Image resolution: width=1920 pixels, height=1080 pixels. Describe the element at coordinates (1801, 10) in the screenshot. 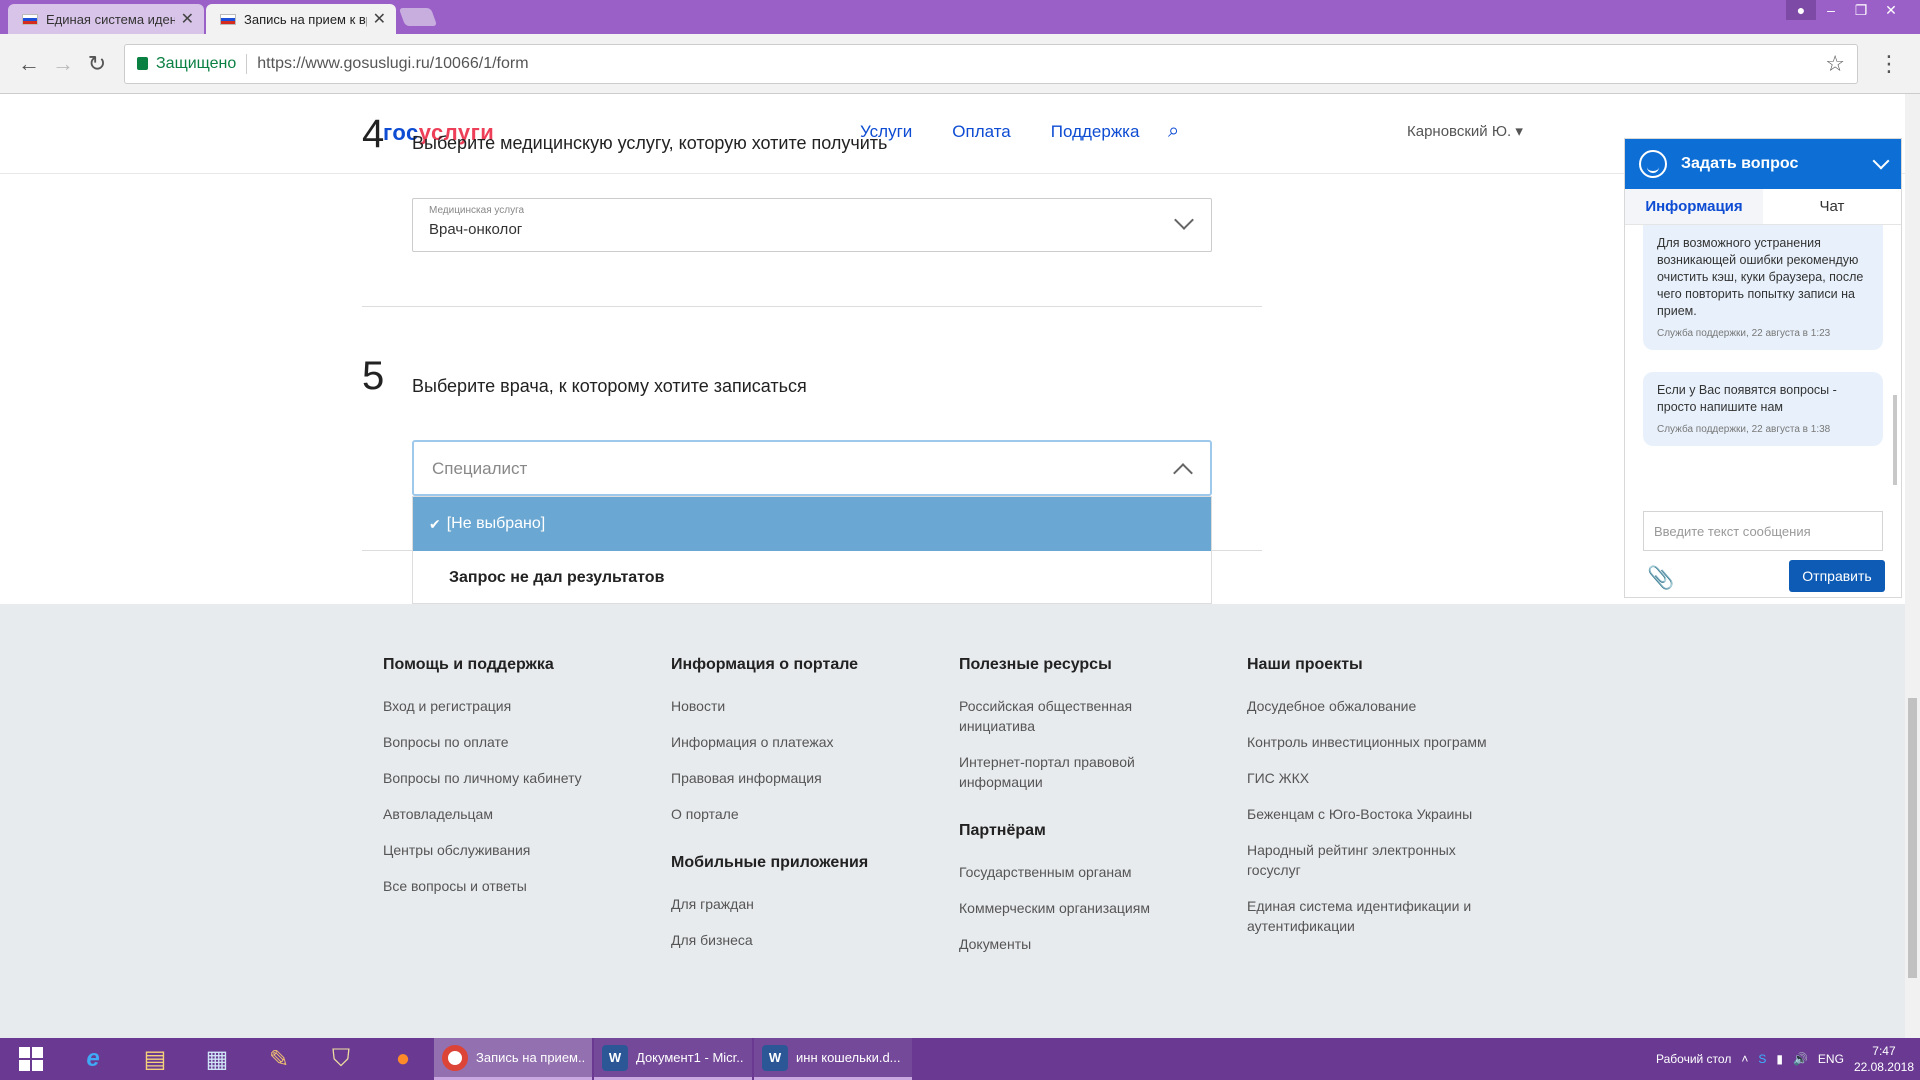

I see `user-icon: ●` at that location.